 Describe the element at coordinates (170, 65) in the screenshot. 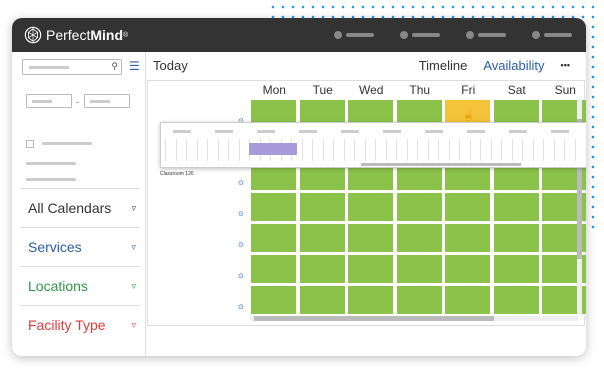

I see `today-button: Today` at that location.